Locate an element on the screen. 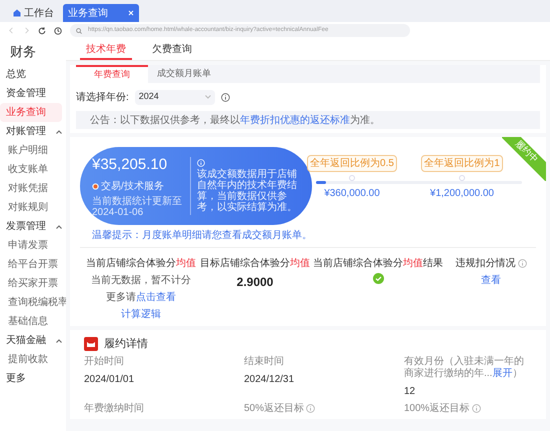  service-label: 交易/技术服务 is located at coordinates (132, 187).